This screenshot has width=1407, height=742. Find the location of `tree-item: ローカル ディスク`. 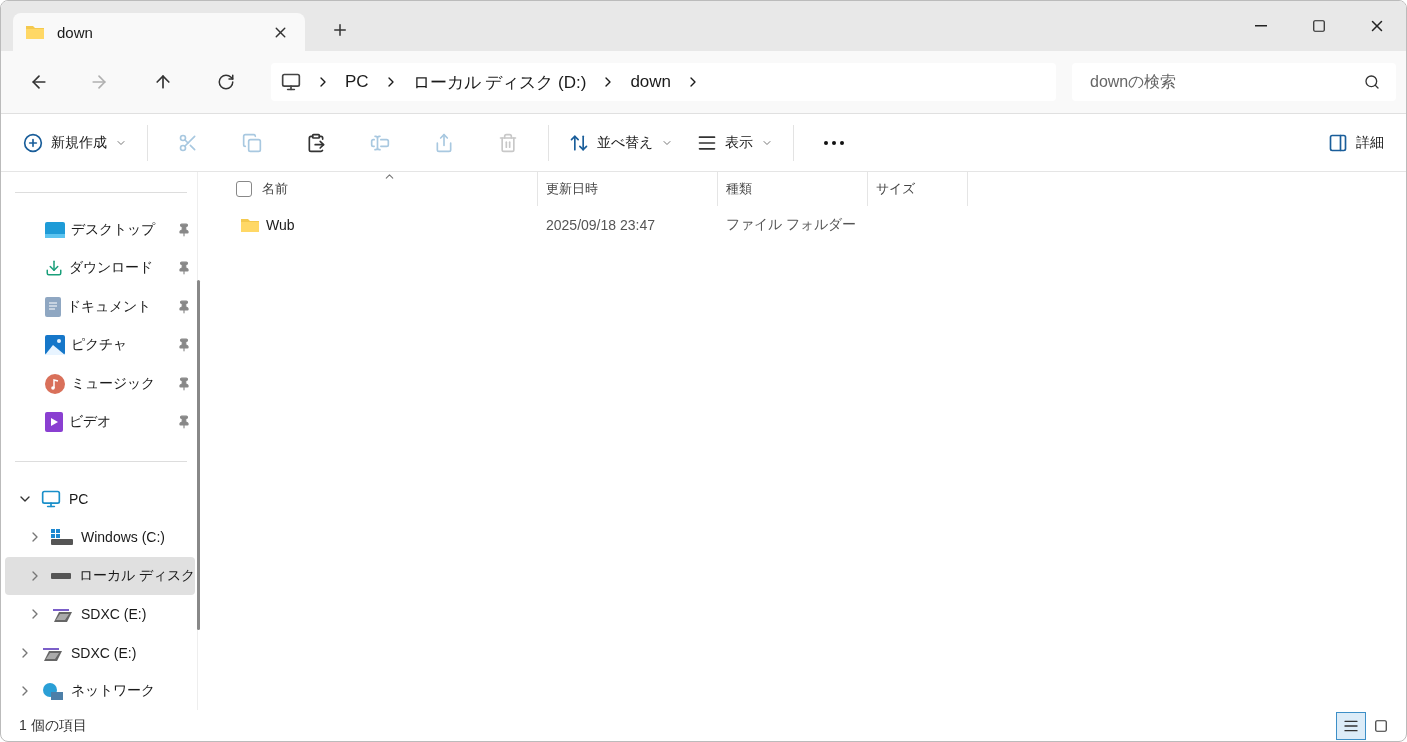

tree-item: ローカル ディスク is located at coordinates (100, 575).